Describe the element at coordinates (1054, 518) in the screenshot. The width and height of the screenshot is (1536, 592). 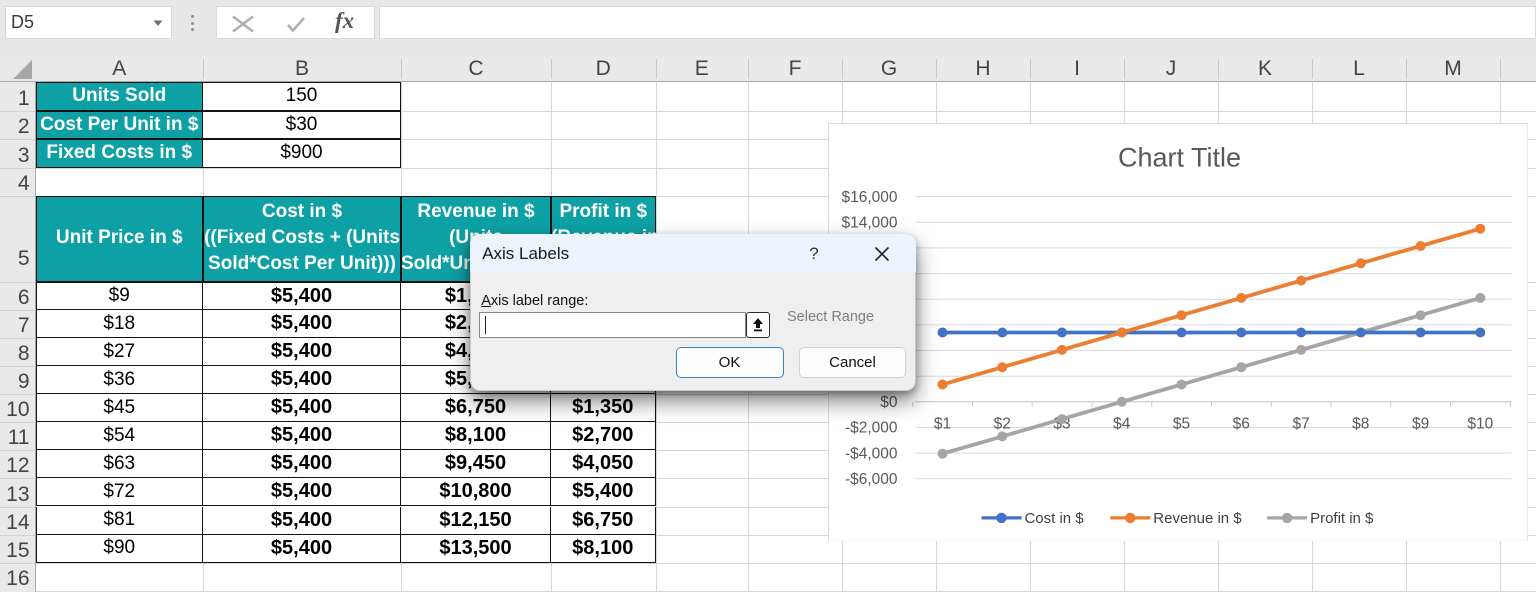
I see `svg-text: Cost in $` at that location.